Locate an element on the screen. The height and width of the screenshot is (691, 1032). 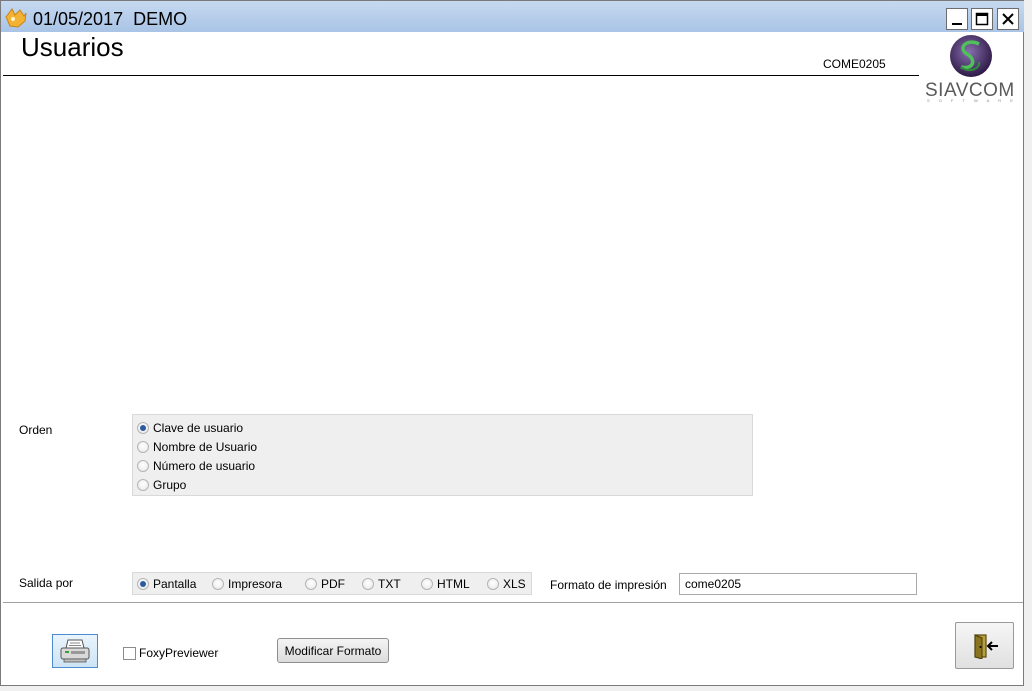
salida-option-label: Impresora is located at coordinates (255, 584).